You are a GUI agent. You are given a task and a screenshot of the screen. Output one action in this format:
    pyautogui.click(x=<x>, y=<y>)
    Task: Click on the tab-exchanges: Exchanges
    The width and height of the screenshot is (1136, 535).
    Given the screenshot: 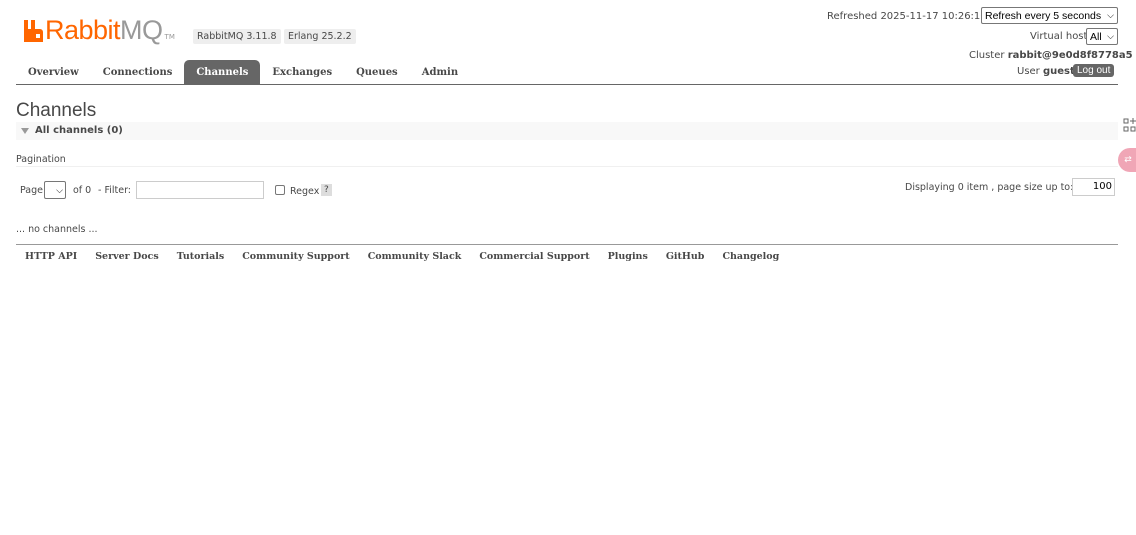 What is the action you would take?
    pyautogui.click(x=302, y=72)
    